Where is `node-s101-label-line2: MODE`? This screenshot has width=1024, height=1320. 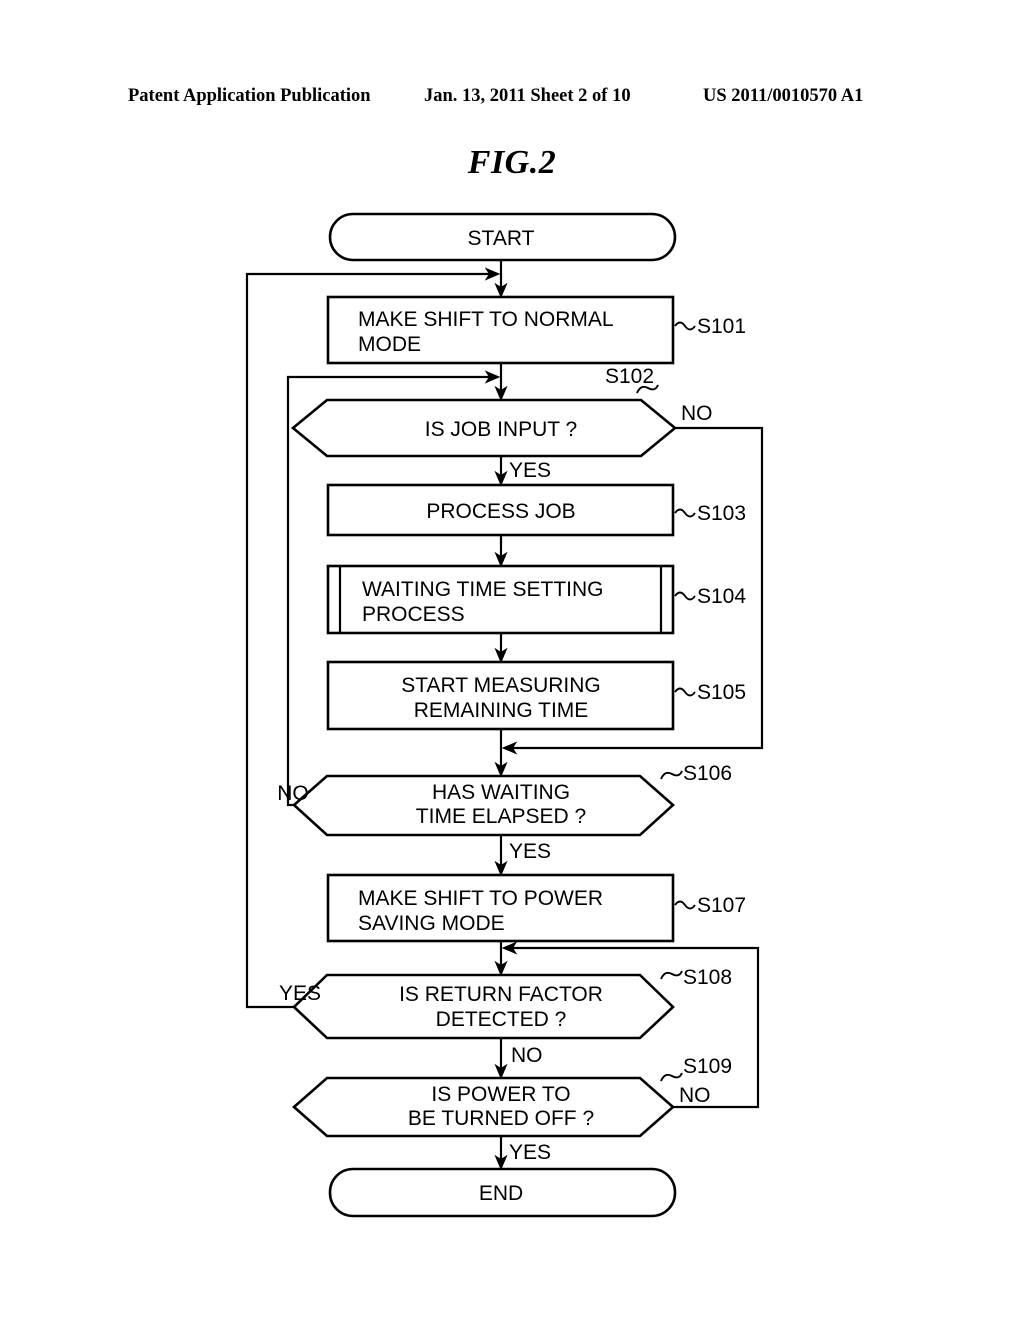 node-s101-label-line2: MODE is located at coordinates (389, 344).